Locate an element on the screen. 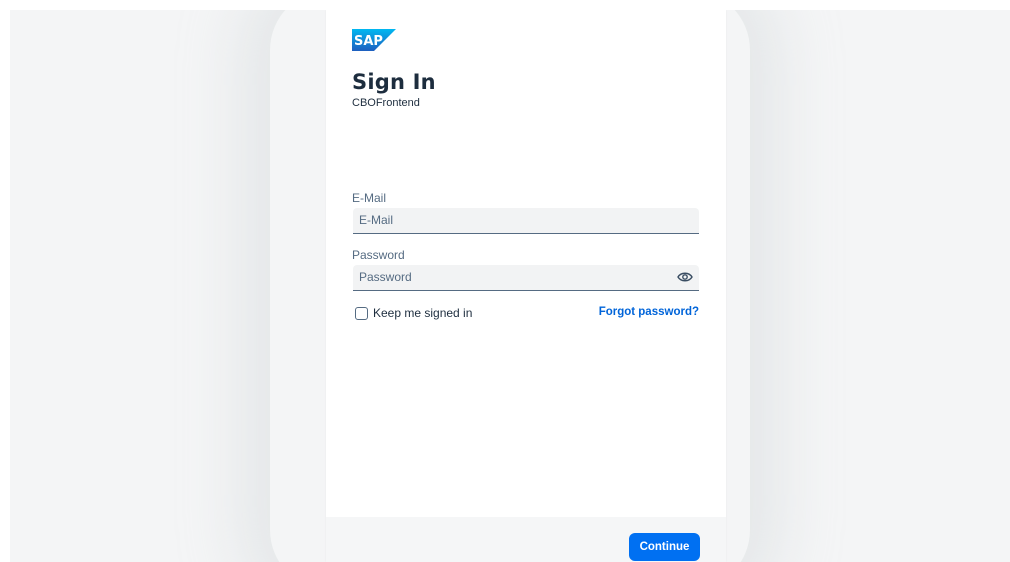 The width and height of the screenshot is (1010, 562). email-input is located at coordinates (509, 220).